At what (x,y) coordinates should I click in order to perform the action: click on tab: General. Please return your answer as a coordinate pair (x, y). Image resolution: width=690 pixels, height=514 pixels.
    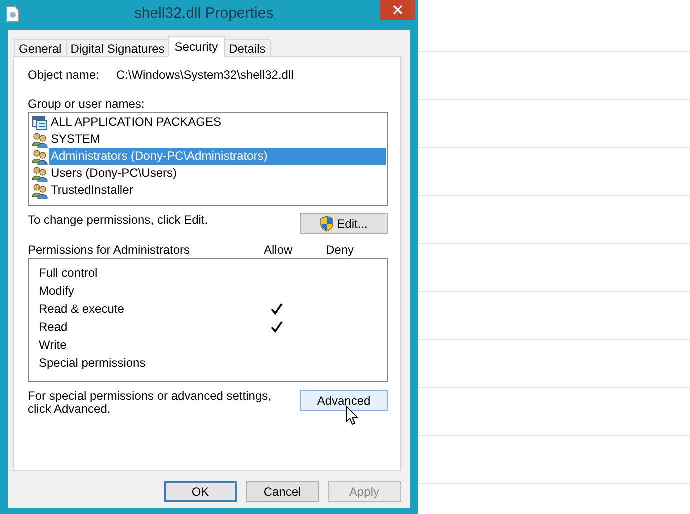
    Looking at the image, I should click on (40, 48).